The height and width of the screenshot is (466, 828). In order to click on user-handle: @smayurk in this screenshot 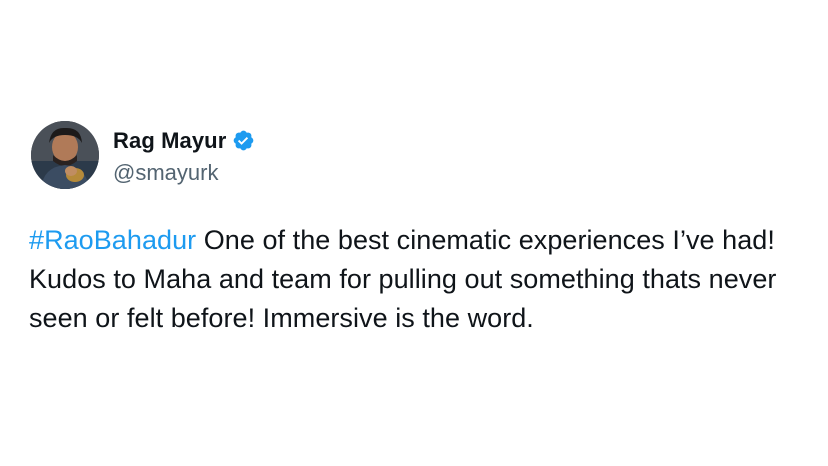, I will do `click(184, 173)`.